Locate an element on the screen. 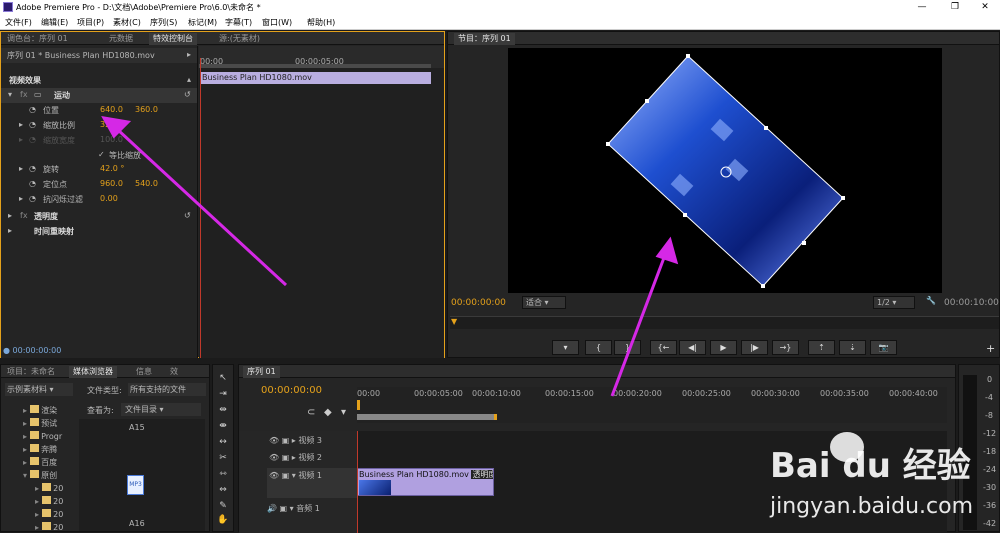 This screenshot has width=1000, height=533. annotation-arrow-scale is located at coordinates (202, 207).